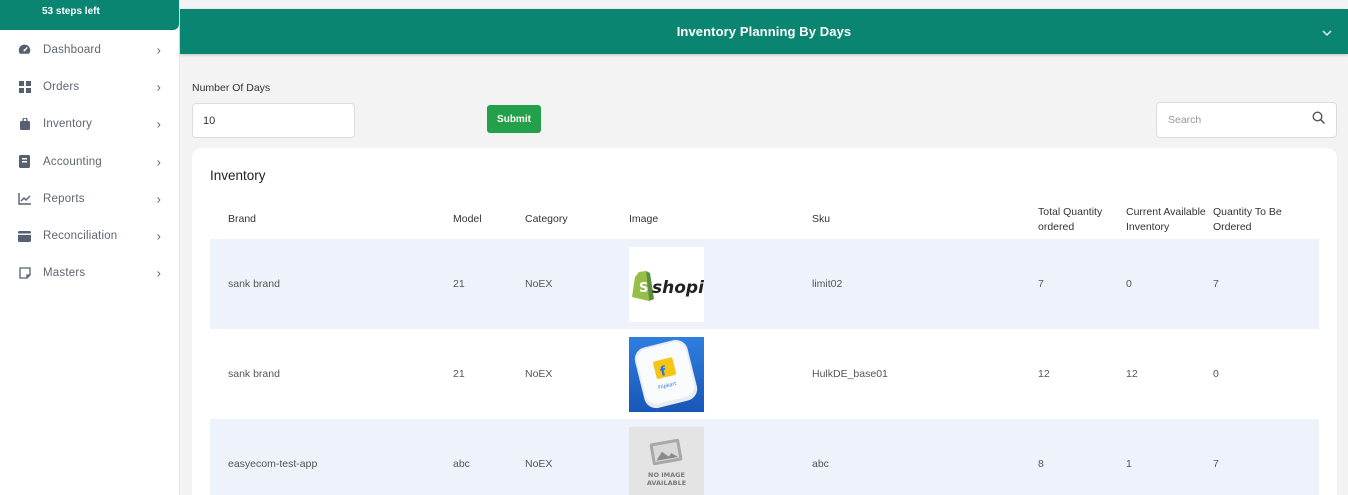  What do you see at coordinates (1082, 284) in the screenshot?
I see `cell-total-qty: 7` at bounding box center [1082, 284].